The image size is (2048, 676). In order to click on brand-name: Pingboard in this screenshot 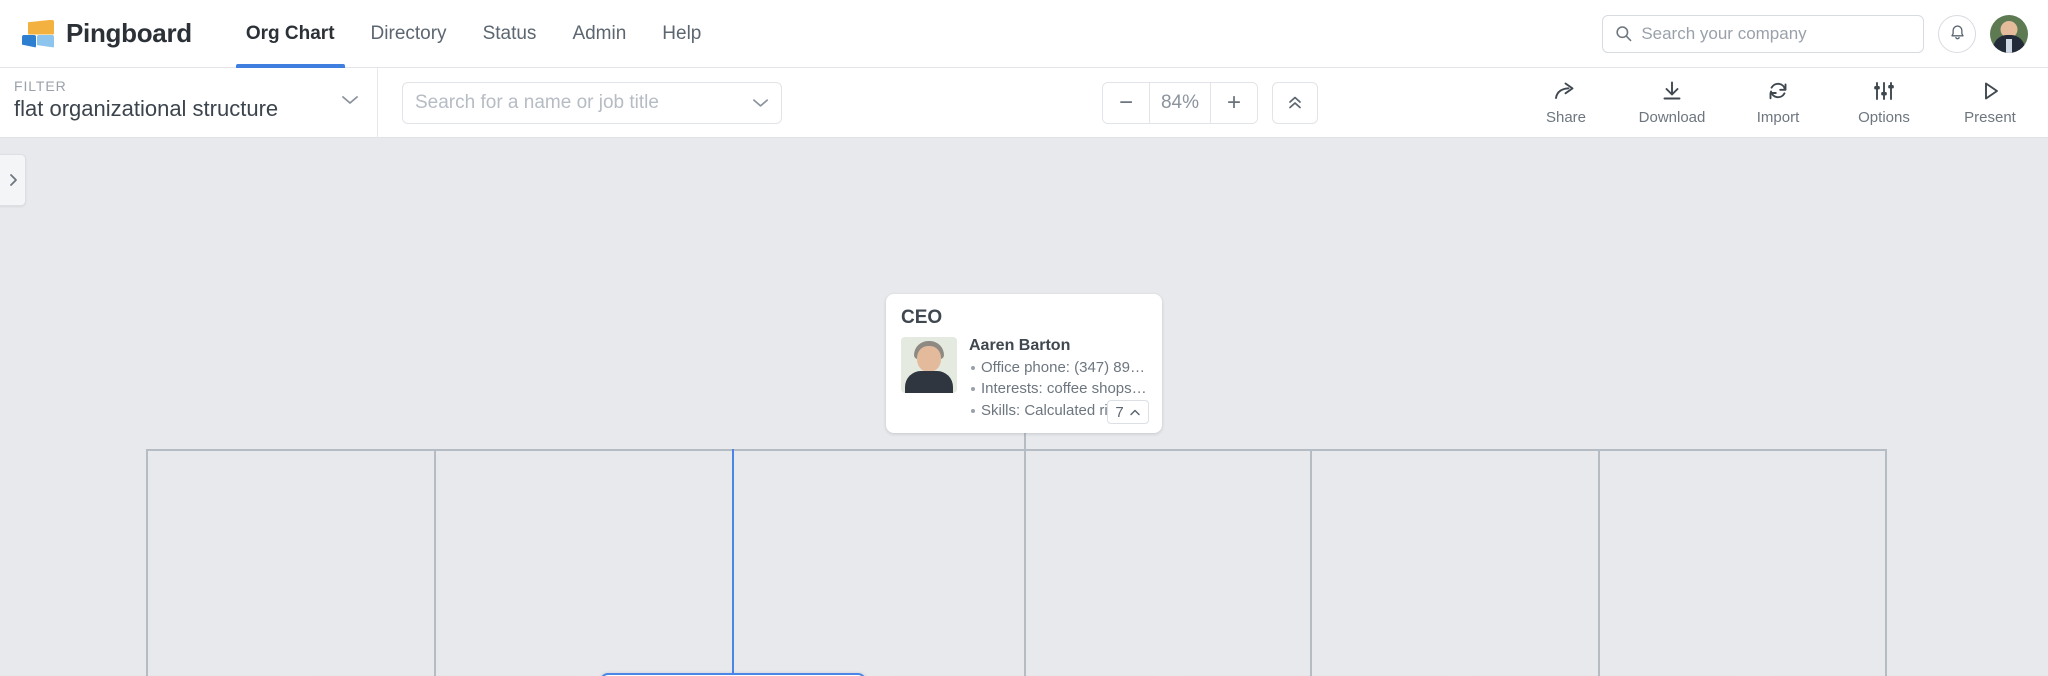, I will do `click(129, 33)`.